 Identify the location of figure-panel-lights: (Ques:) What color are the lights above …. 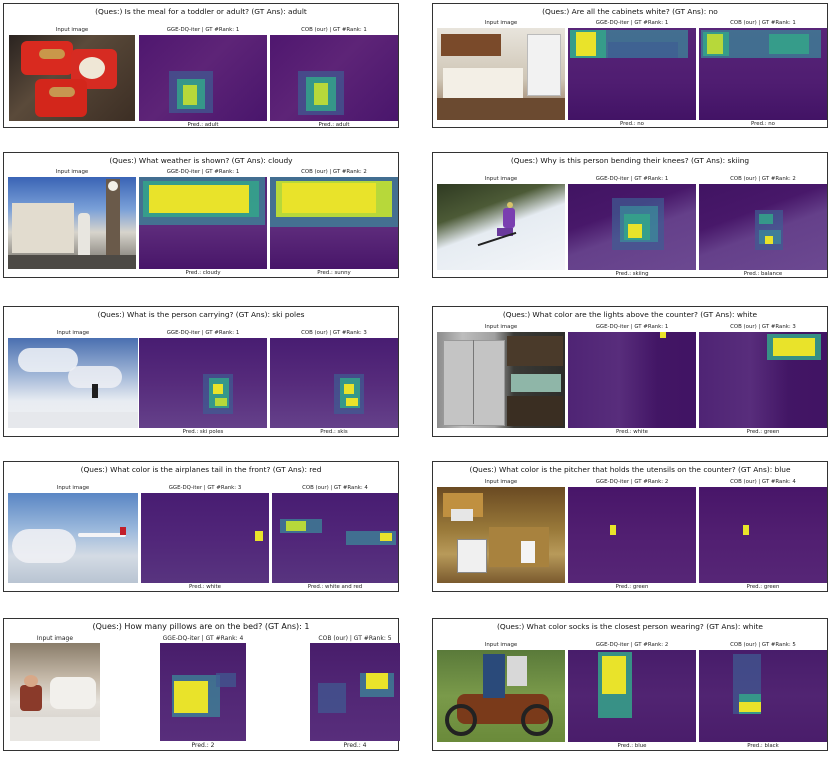
(630, 371).